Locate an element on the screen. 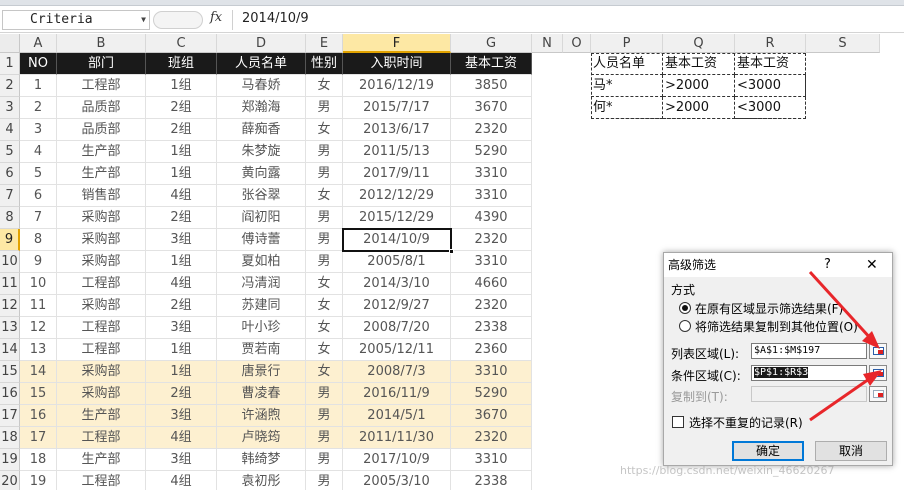 The height and width of the screenshot is (490, 904). table-cell: 7 is located at coordinates (38, 218).